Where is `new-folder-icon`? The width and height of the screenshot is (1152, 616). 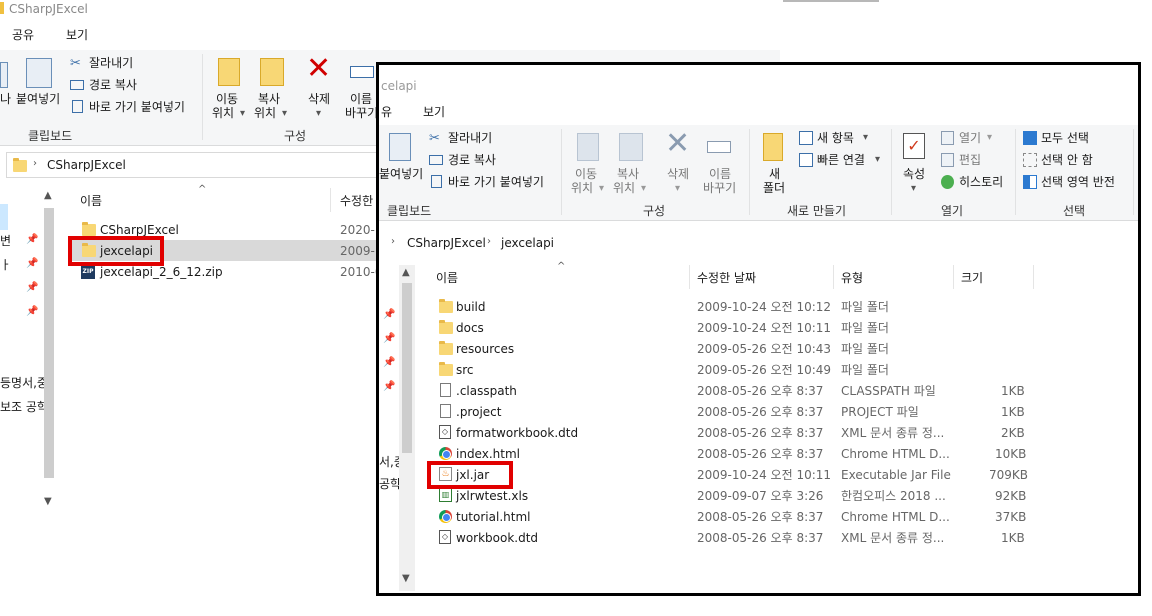 new-folder-icon is located at coordinates (773, 147).